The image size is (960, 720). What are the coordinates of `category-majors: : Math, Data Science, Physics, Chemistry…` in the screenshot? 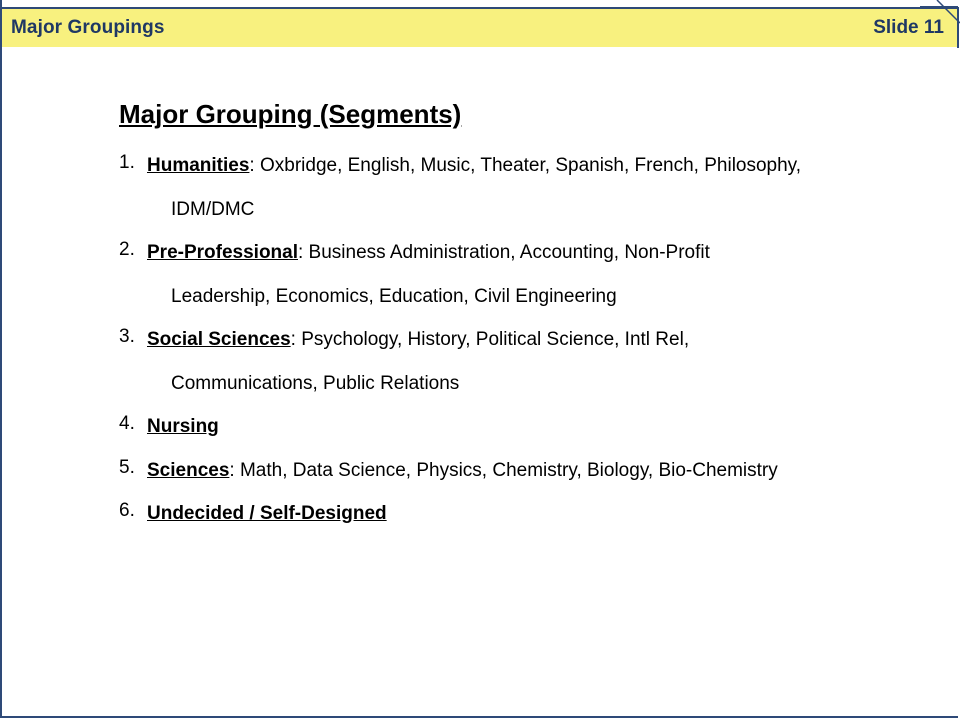 It's located at (503, 470).